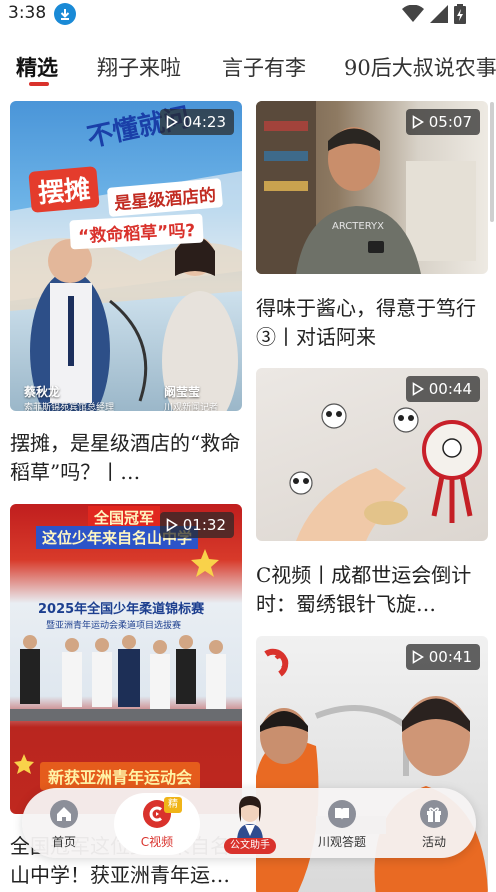 The width and height of the screenshot is (496, 892). I want to click on duration-badge: 05:07, so click(442, 122).